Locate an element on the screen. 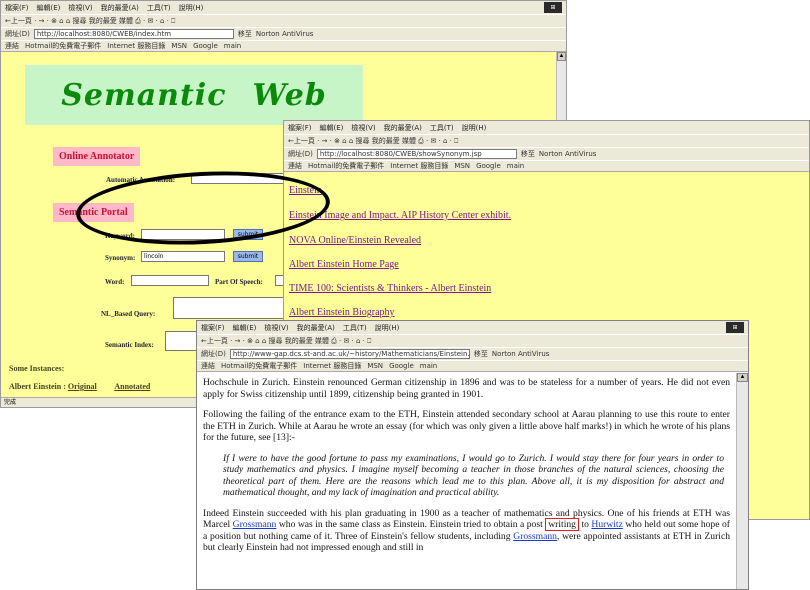 The image size is (810, 590). nl-query-label: NL_Based Query: is located at coordinates (128, 314).